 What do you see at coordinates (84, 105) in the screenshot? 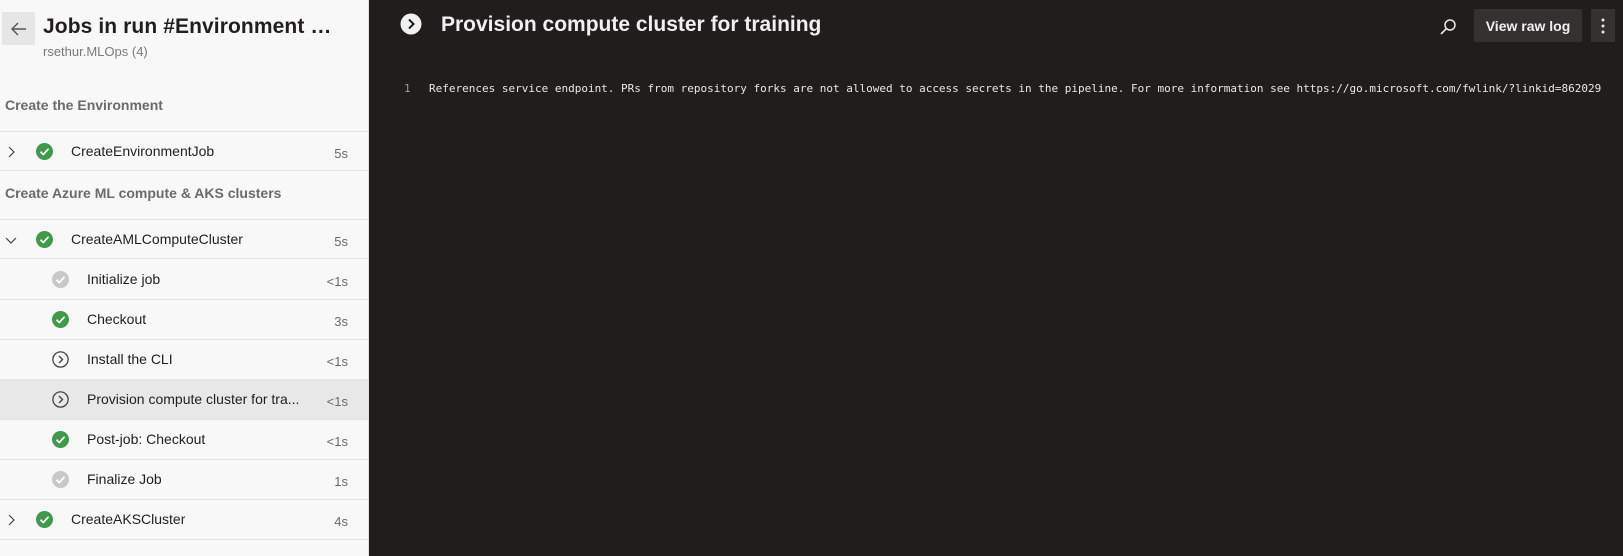
I see `stage-header: Create the Environment` at bounding box center [84, 105].